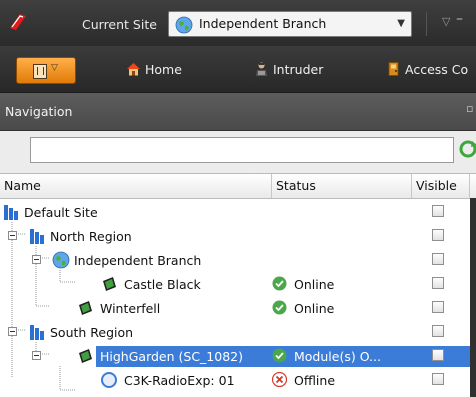  I want to click on tree-row-label: Independent Branch, so click(138, 260).